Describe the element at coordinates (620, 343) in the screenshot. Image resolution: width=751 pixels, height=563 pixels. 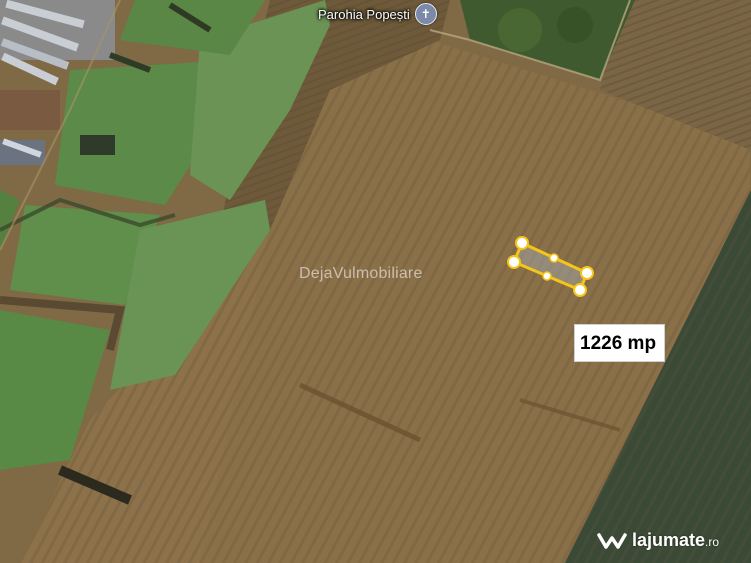
I see `area-label: 1226 mp` at that location.